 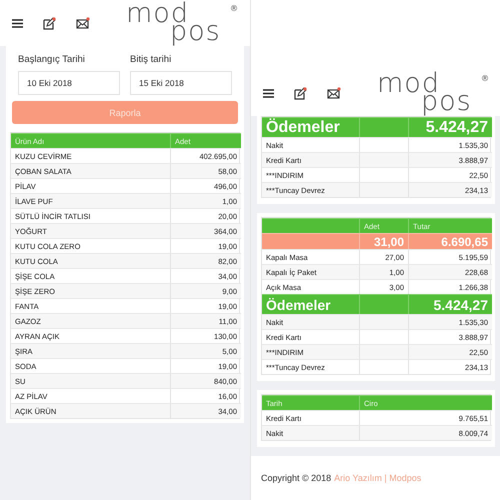 I want to click on field-label: Başlangıç Tarihi, so click(x=52, y=59).